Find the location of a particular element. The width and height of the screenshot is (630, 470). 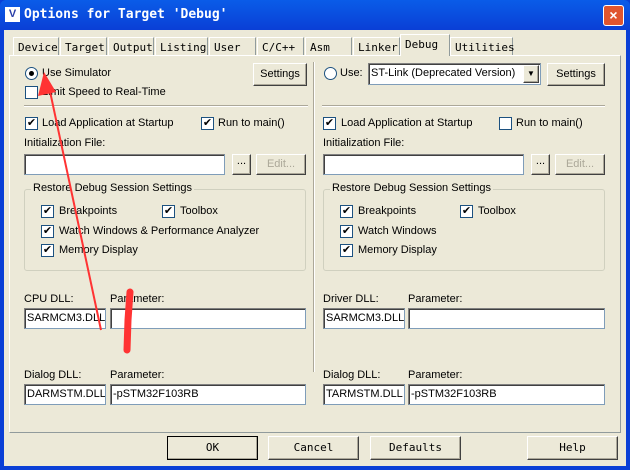

arrow-head is located at coordinates (47, 84).